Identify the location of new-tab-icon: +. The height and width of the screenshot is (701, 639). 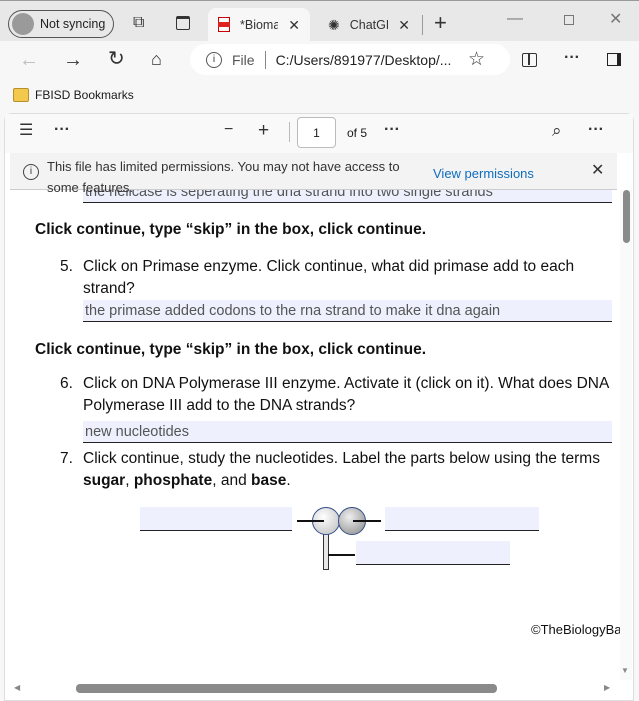
(440, 23).